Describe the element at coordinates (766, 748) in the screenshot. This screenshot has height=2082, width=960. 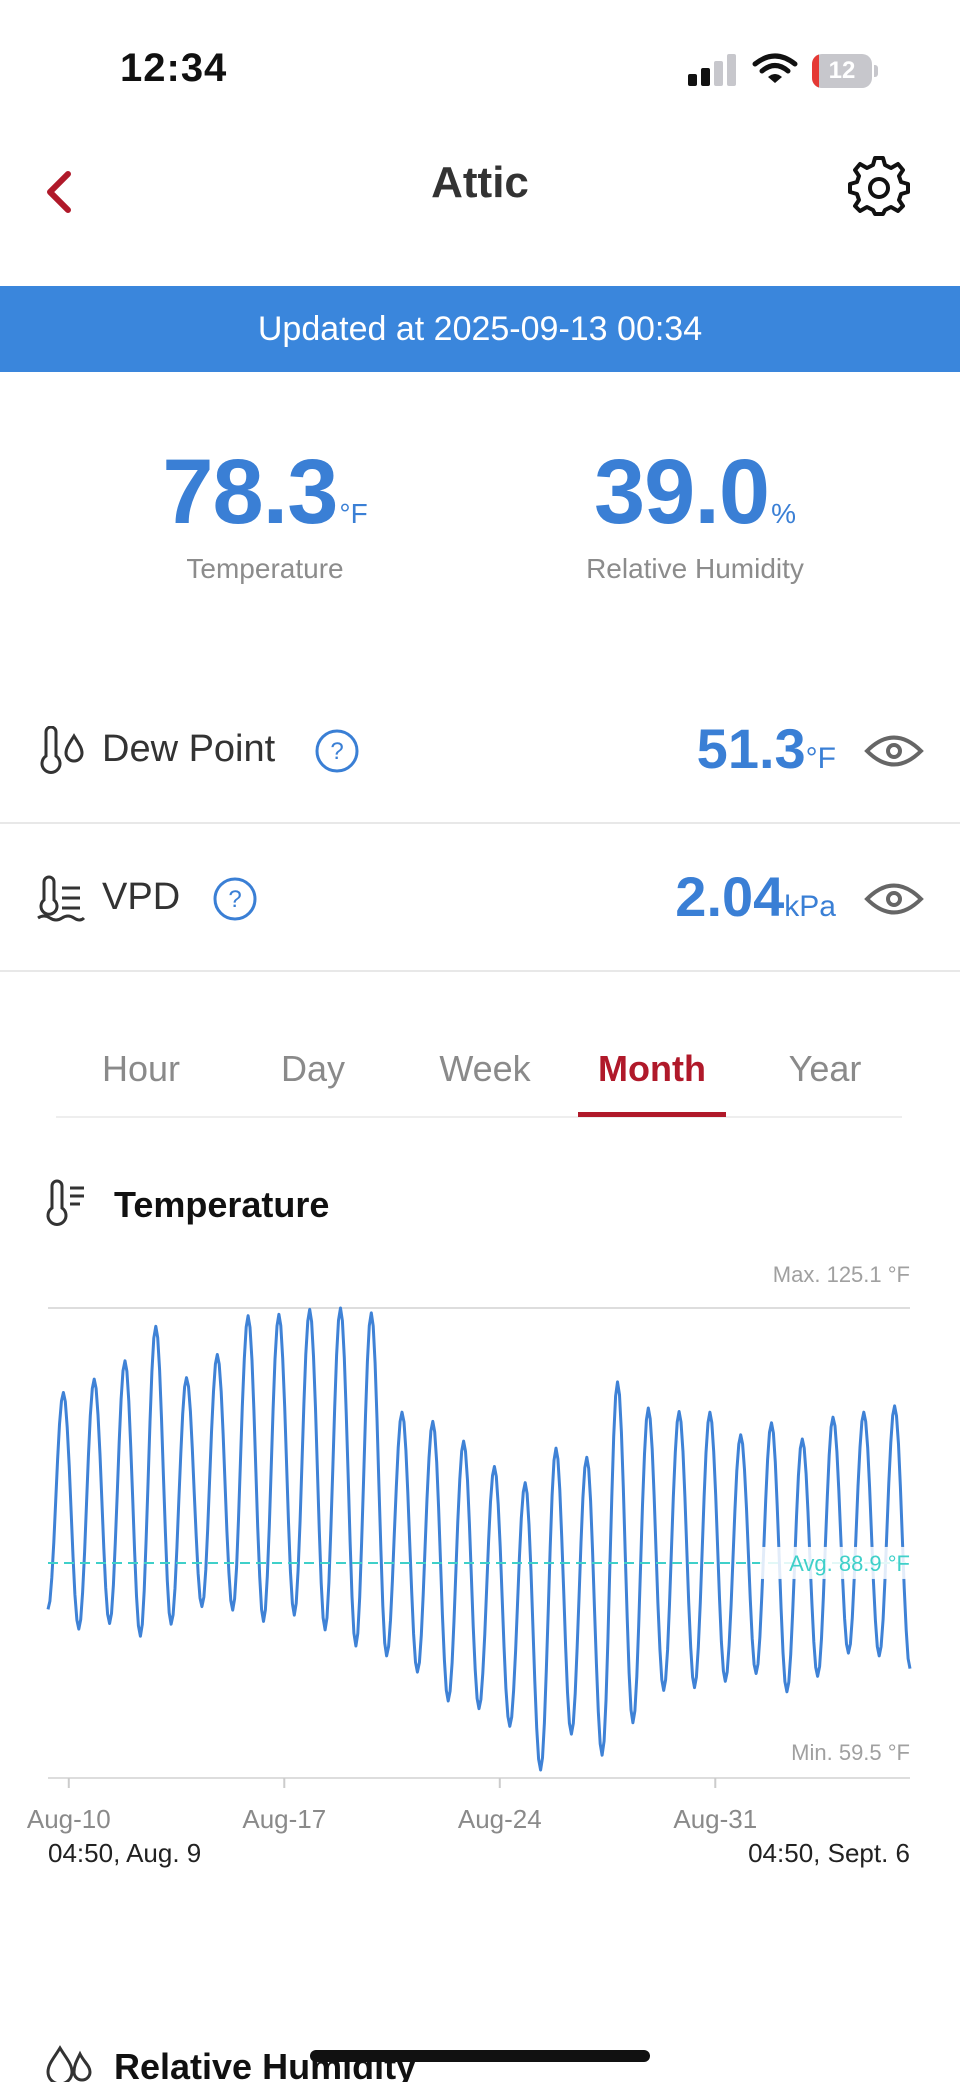
I see `dew-point-value: 51.3°F` at that location.